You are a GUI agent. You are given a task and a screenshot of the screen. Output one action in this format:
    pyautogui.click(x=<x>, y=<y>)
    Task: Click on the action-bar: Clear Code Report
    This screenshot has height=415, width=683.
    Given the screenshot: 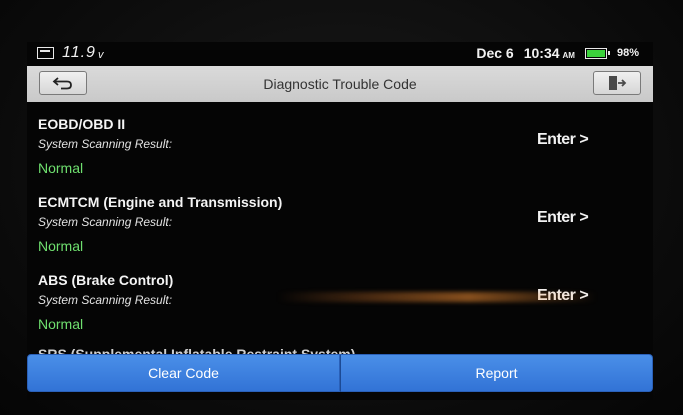 What is the action you would take?
    pyautogui.click(x=340, y=373)
    